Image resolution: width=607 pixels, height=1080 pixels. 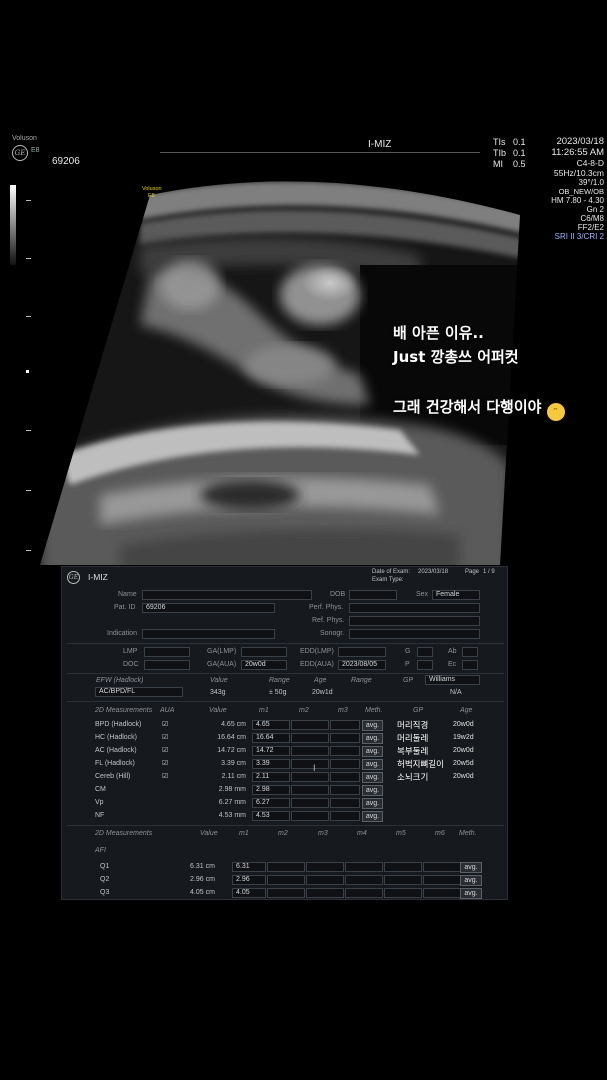 What do you see at coordinates (362, 652) in the screenshot?
I see `eddlmp-field` at bounding box center [362, 652].